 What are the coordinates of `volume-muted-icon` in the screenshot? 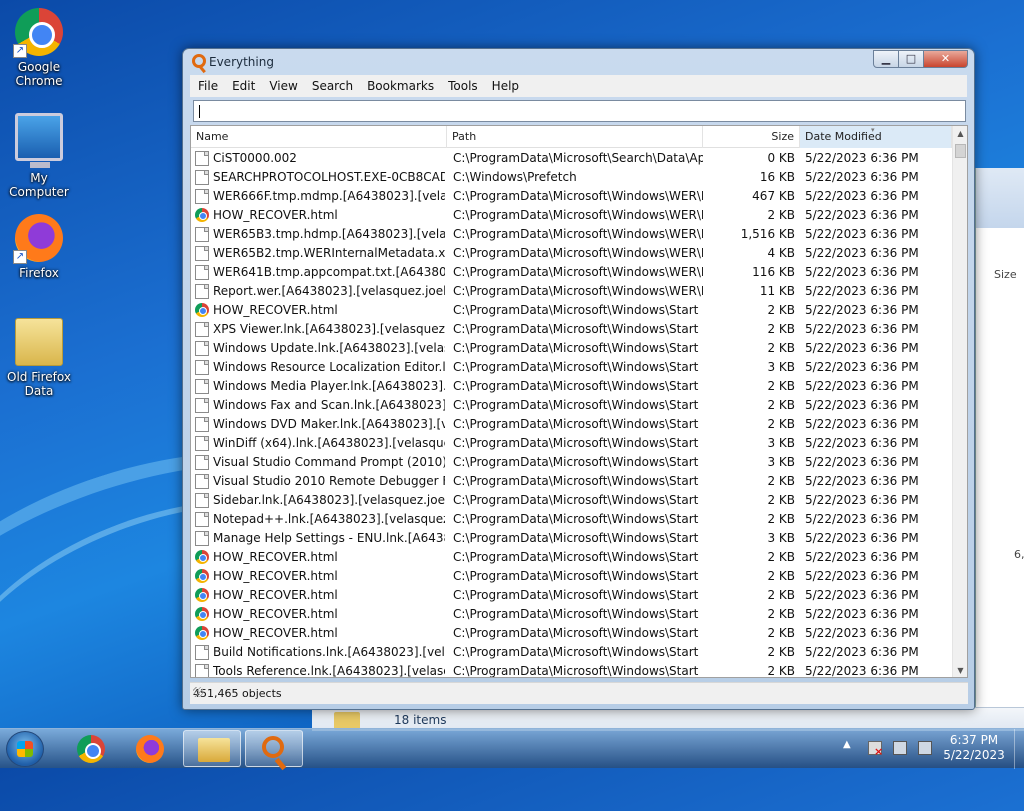 It's located at (925, 748).